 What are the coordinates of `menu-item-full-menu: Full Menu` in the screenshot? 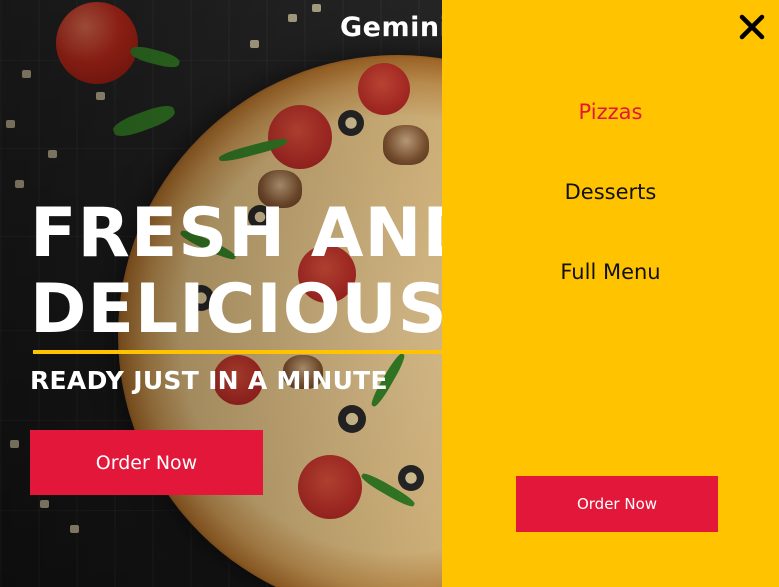 It's located at (610, 292).